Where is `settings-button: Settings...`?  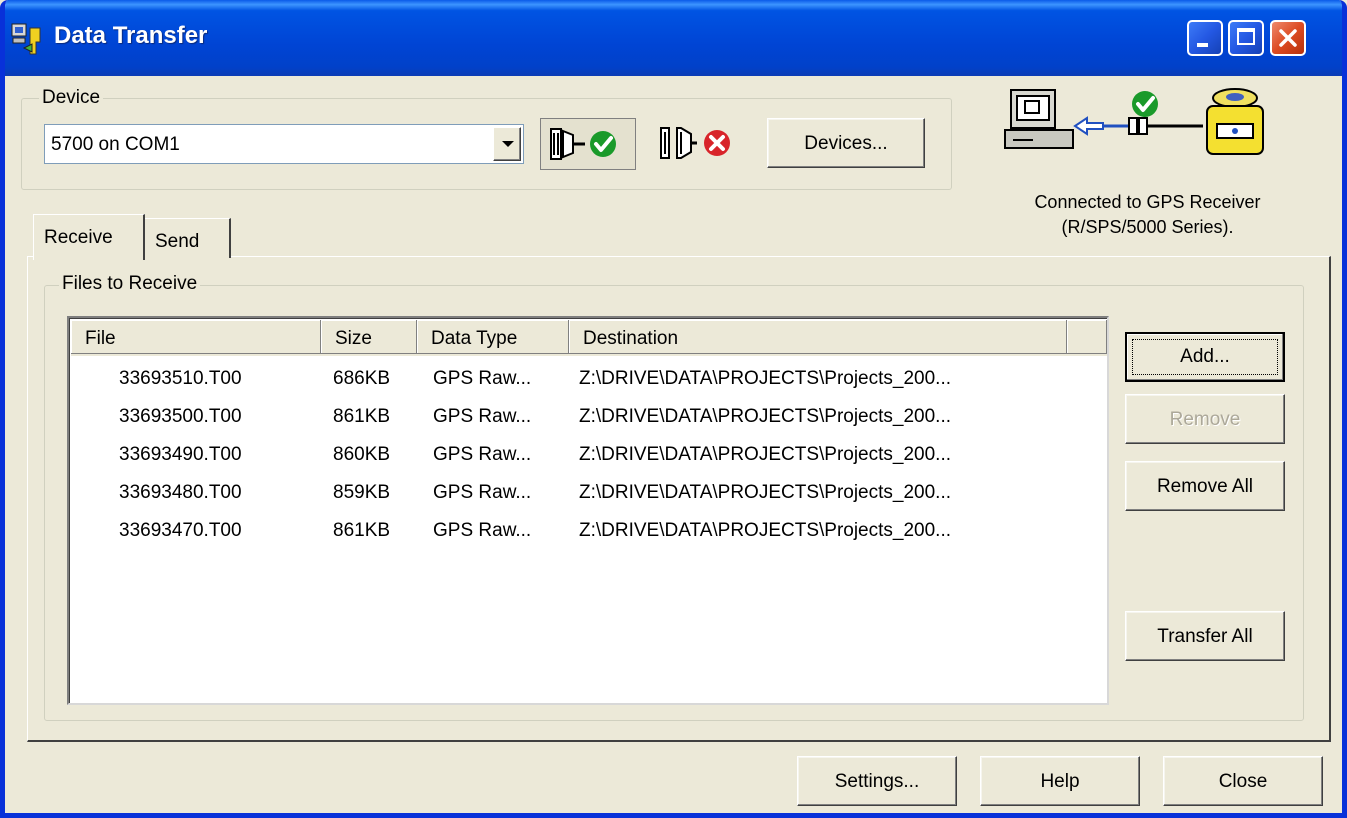
settings-button: Settings... is located at coordinates (877, 781).